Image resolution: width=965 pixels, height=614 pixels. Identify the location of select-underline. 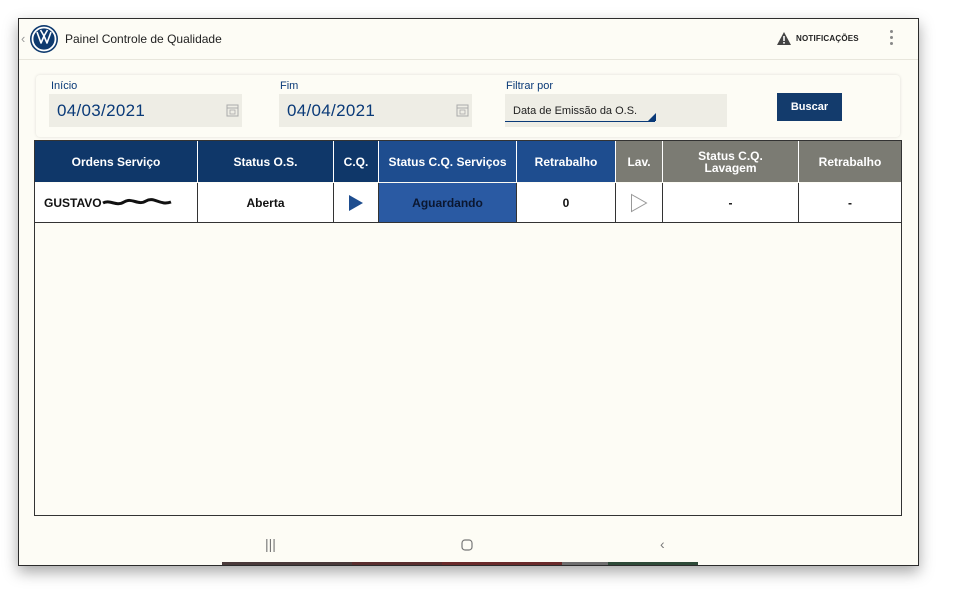
(580, 121).